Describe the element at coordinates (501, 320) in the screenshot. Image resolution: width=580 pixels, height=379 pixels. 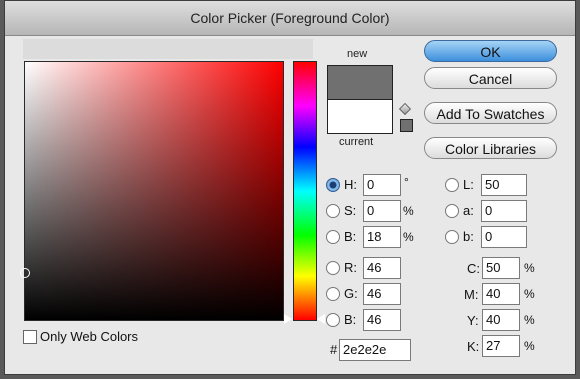
I see `y-input: 40` at that location.